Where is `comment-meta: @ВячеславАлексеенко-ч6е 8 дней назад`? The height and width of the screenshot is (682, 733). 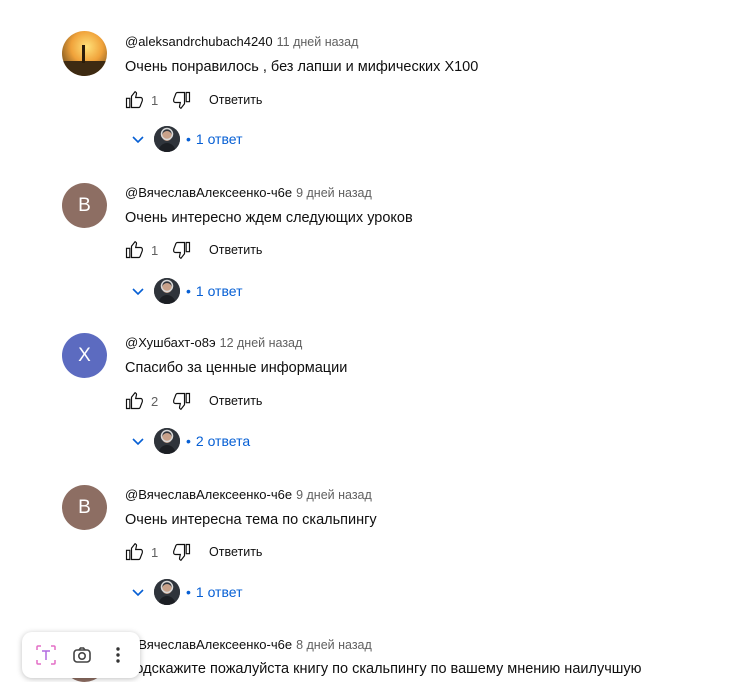 comment-meta: @ВячеславАлексеенко-ч6е 8 дней назад is located at coordinates (248, 644).